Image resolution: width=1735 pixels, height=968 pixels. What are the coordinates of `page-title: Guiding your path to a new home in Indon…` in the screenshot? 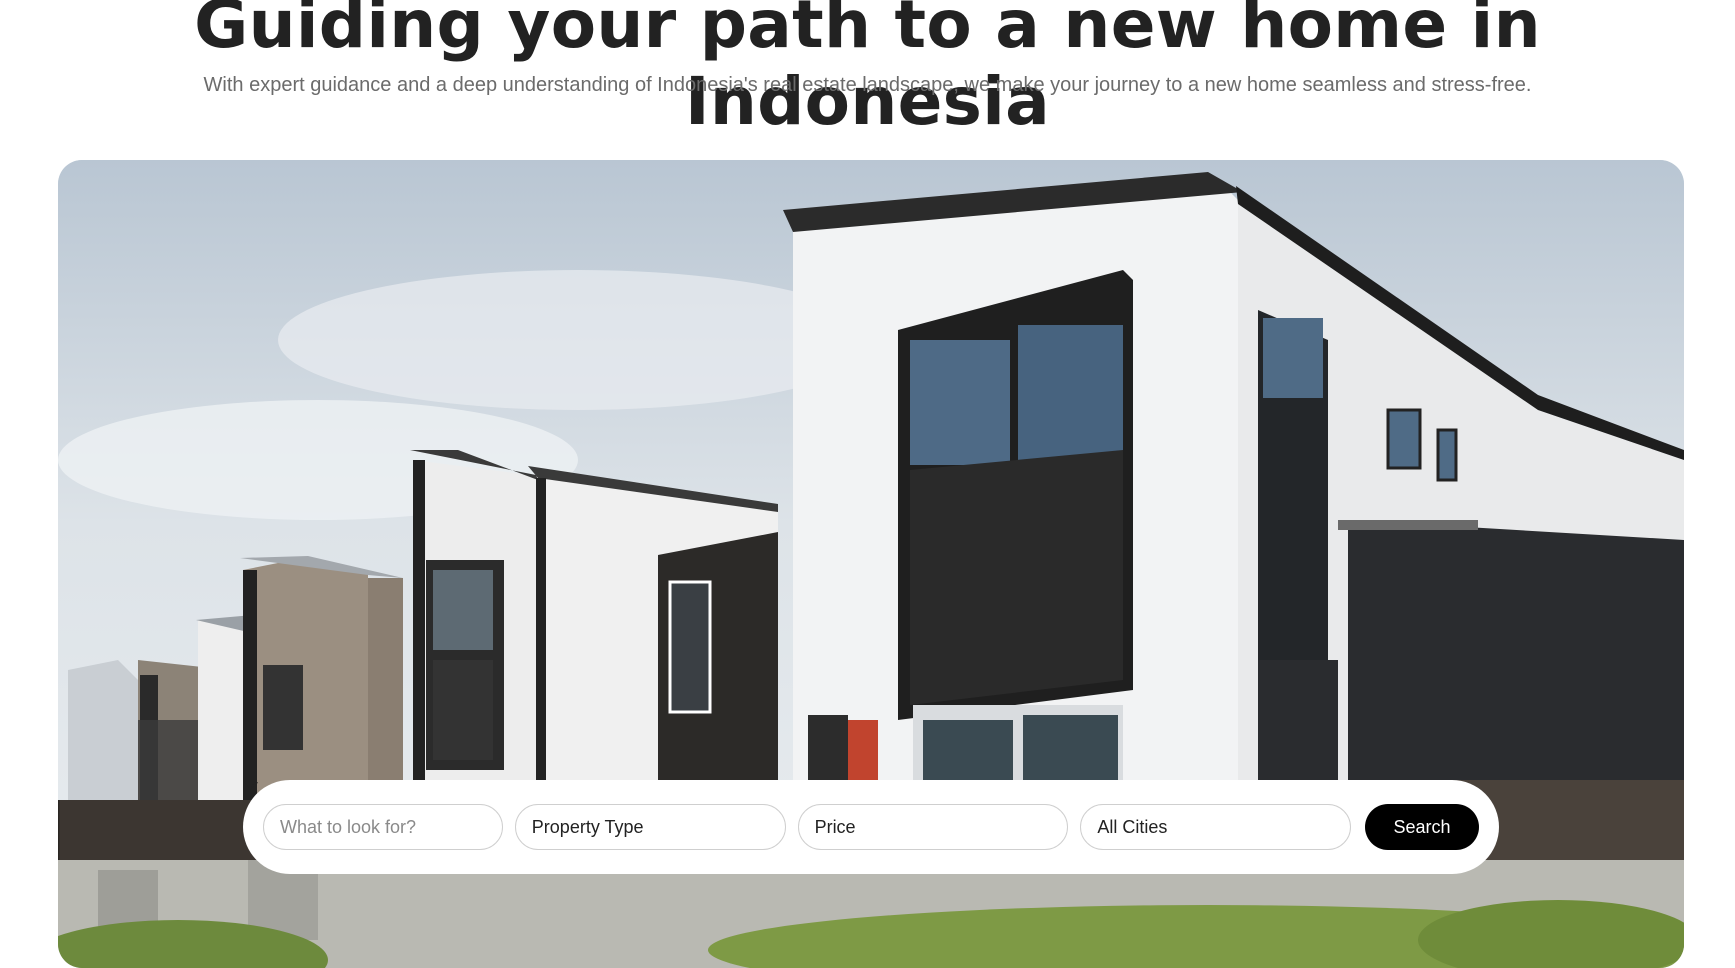 It's located at (867, 70).